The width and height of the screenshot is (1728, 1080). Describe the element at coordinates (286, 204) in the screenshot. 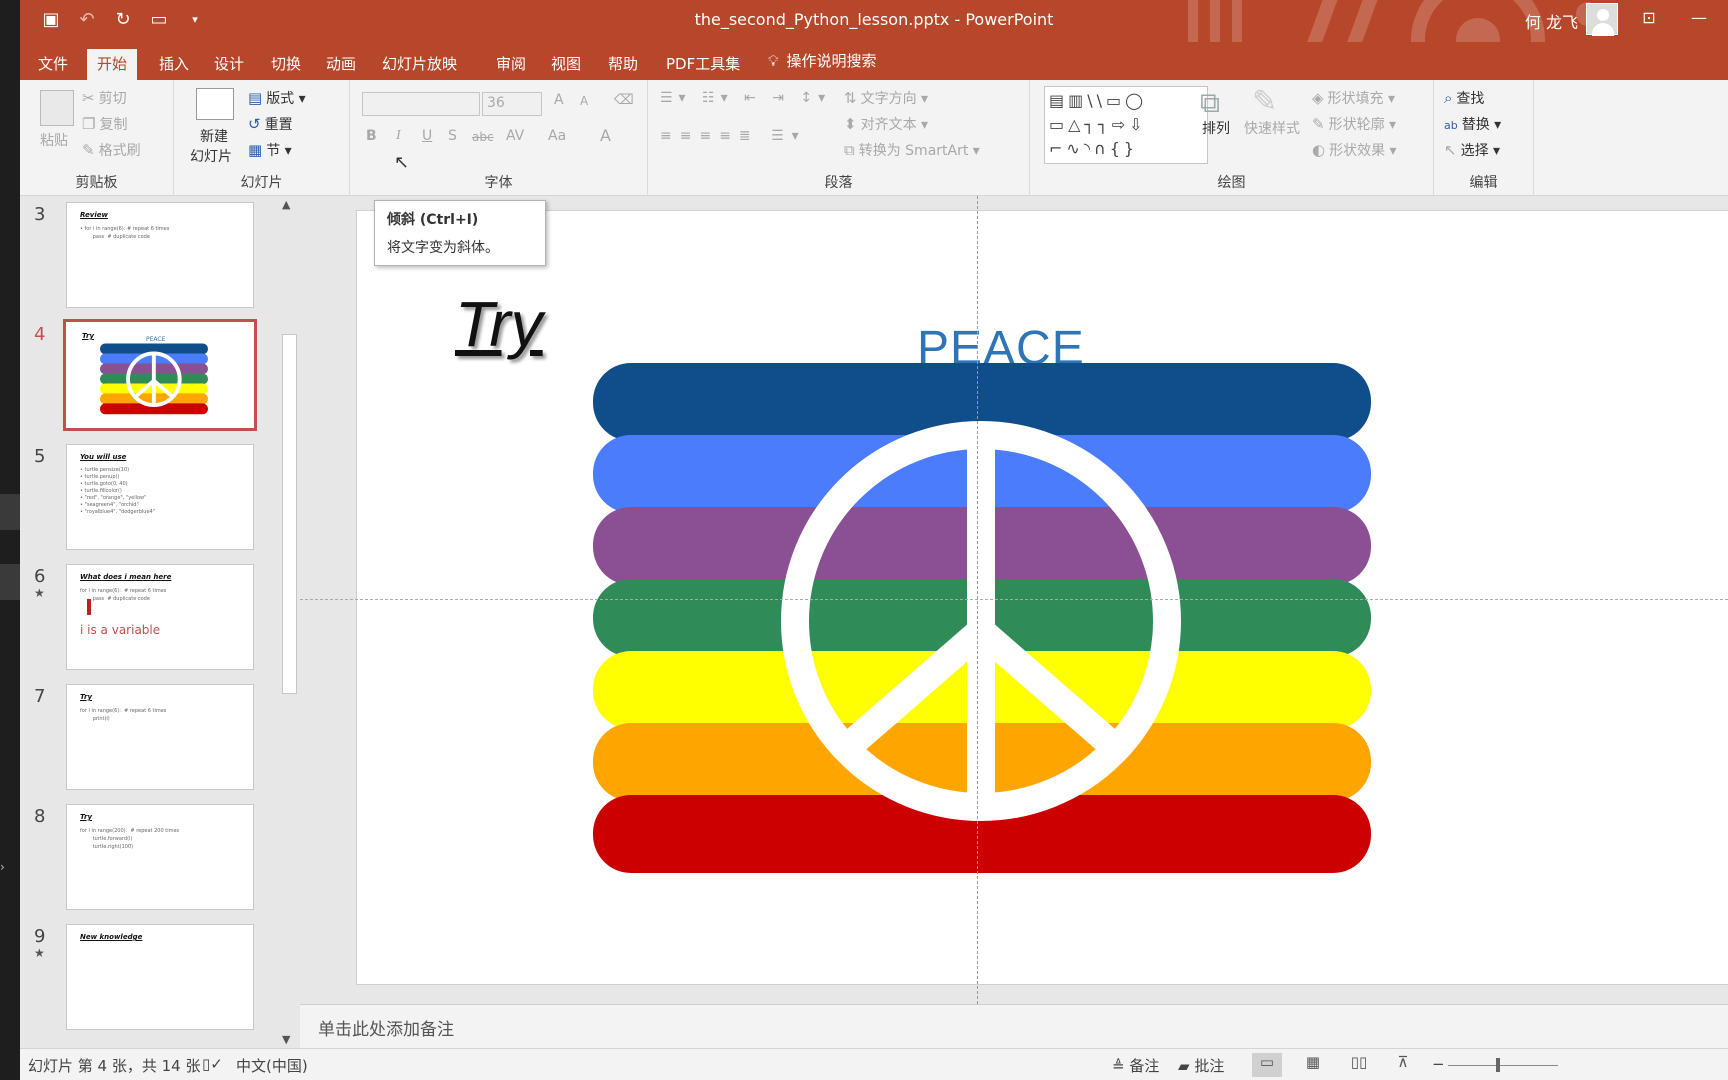

I see `scroll-up-icon: ▲` at that location.